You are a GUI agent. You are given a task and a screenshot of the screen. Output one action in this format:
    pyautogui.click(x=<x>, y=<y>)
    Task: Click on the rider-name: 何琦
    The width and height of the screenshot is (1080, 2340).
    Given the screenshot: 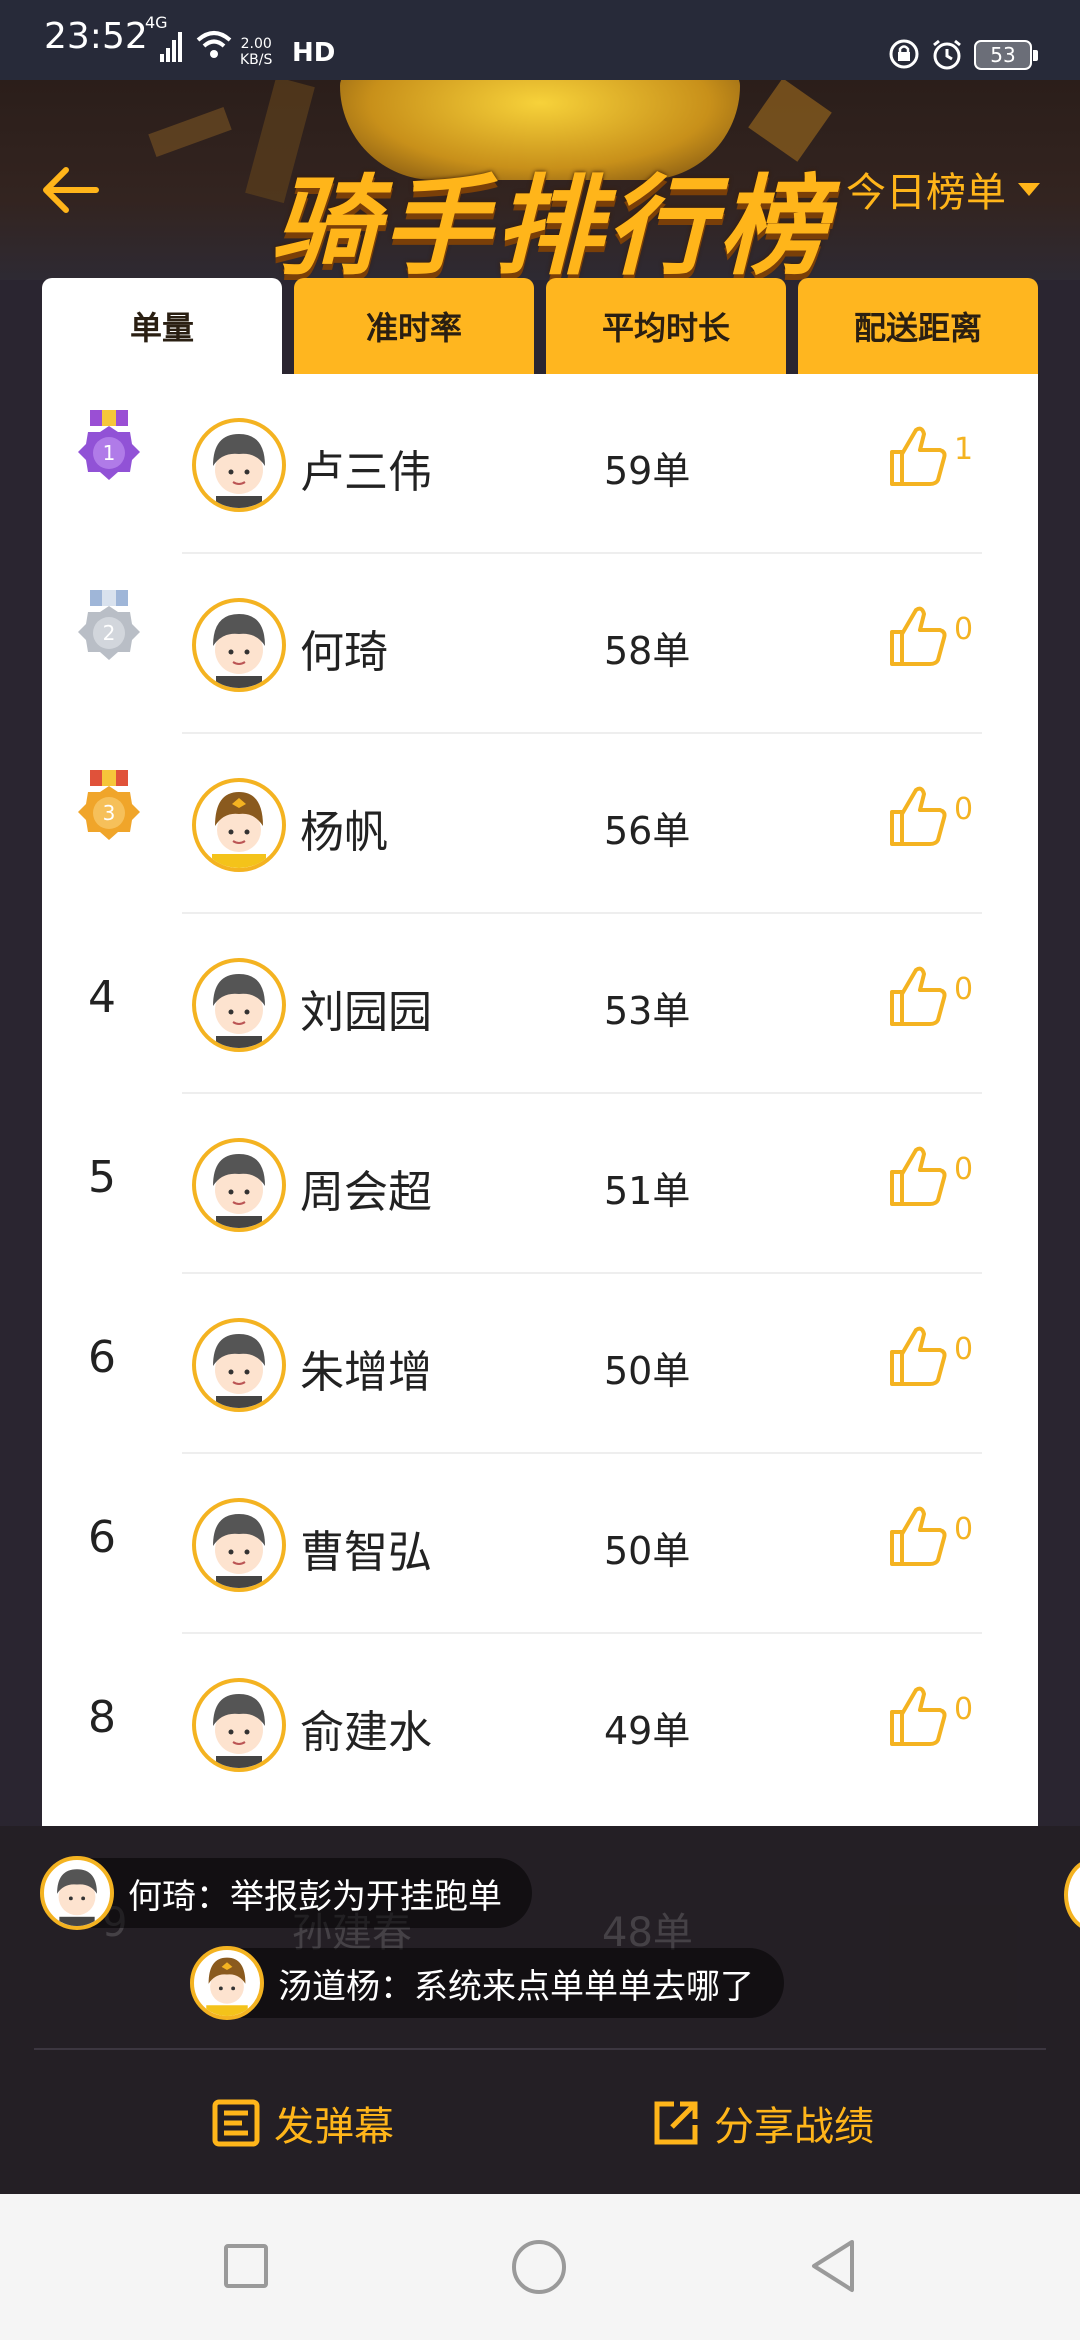 What is the action you would take?
    pyautogui.click(x=344, y=652)
    